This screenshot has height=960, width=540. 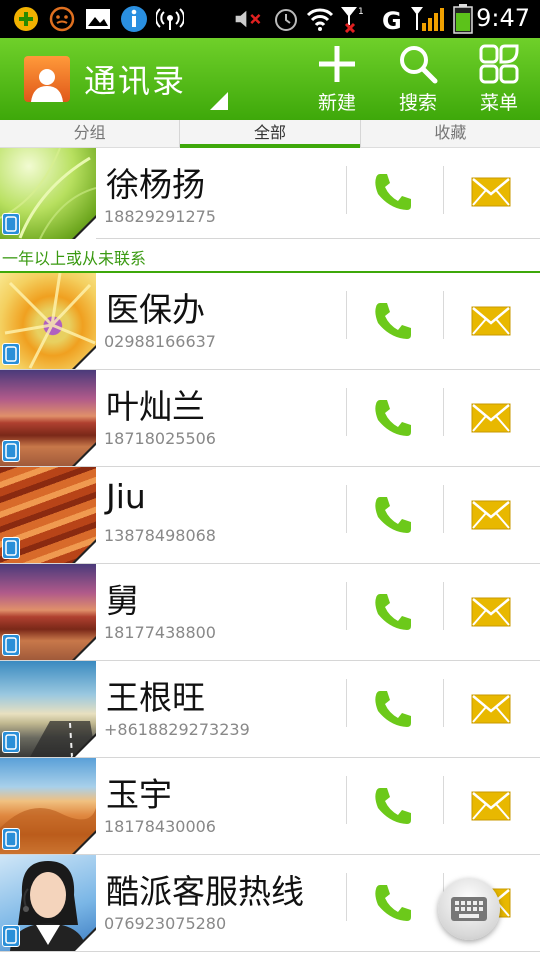 What do you see at coordinates (205, 891) in the screenshot?
I see `contact-name: 酷派客服热线` at bounding box center [205, 891].